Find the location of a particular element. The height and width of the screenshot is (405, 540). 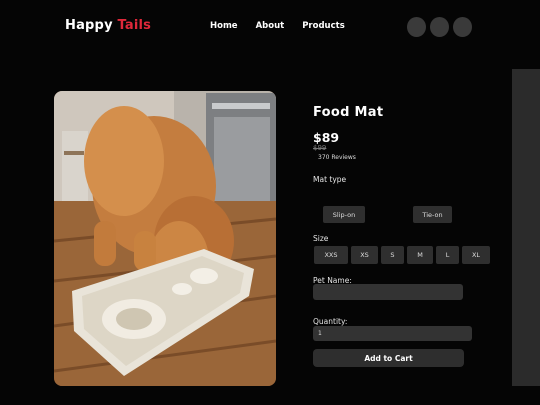

top-nav: Happy Tails Home About Products is located at coordinates (270, 27).